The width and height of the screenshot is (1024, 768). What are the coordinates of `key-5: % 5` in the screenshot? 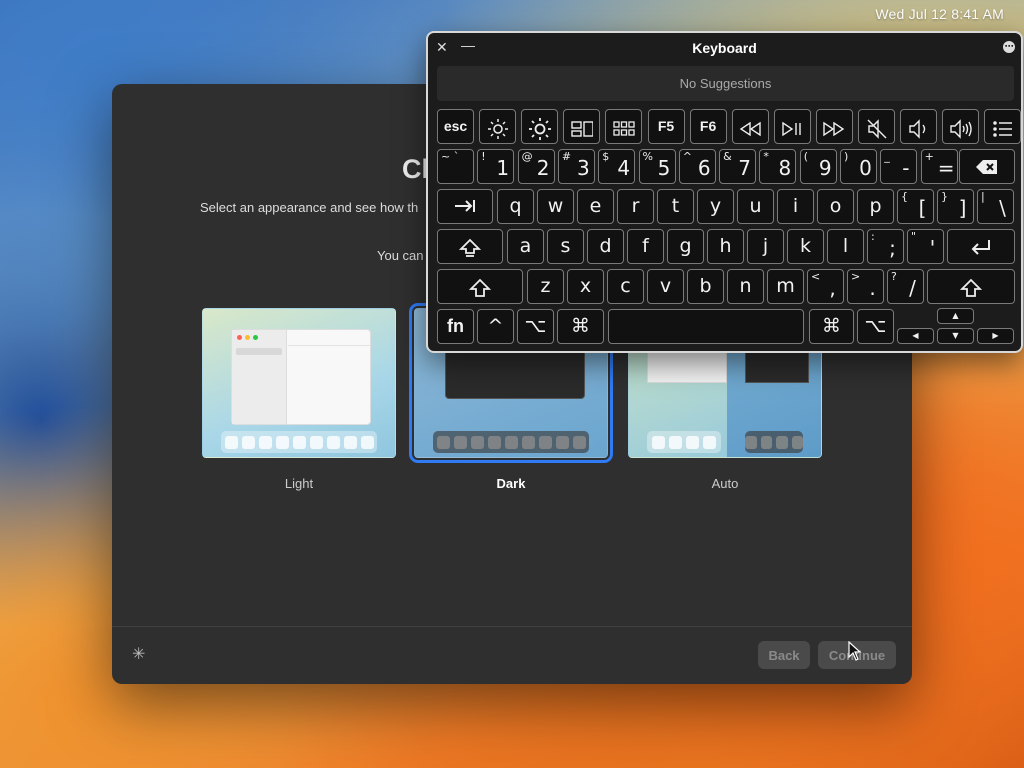 It's located at (657, 166).